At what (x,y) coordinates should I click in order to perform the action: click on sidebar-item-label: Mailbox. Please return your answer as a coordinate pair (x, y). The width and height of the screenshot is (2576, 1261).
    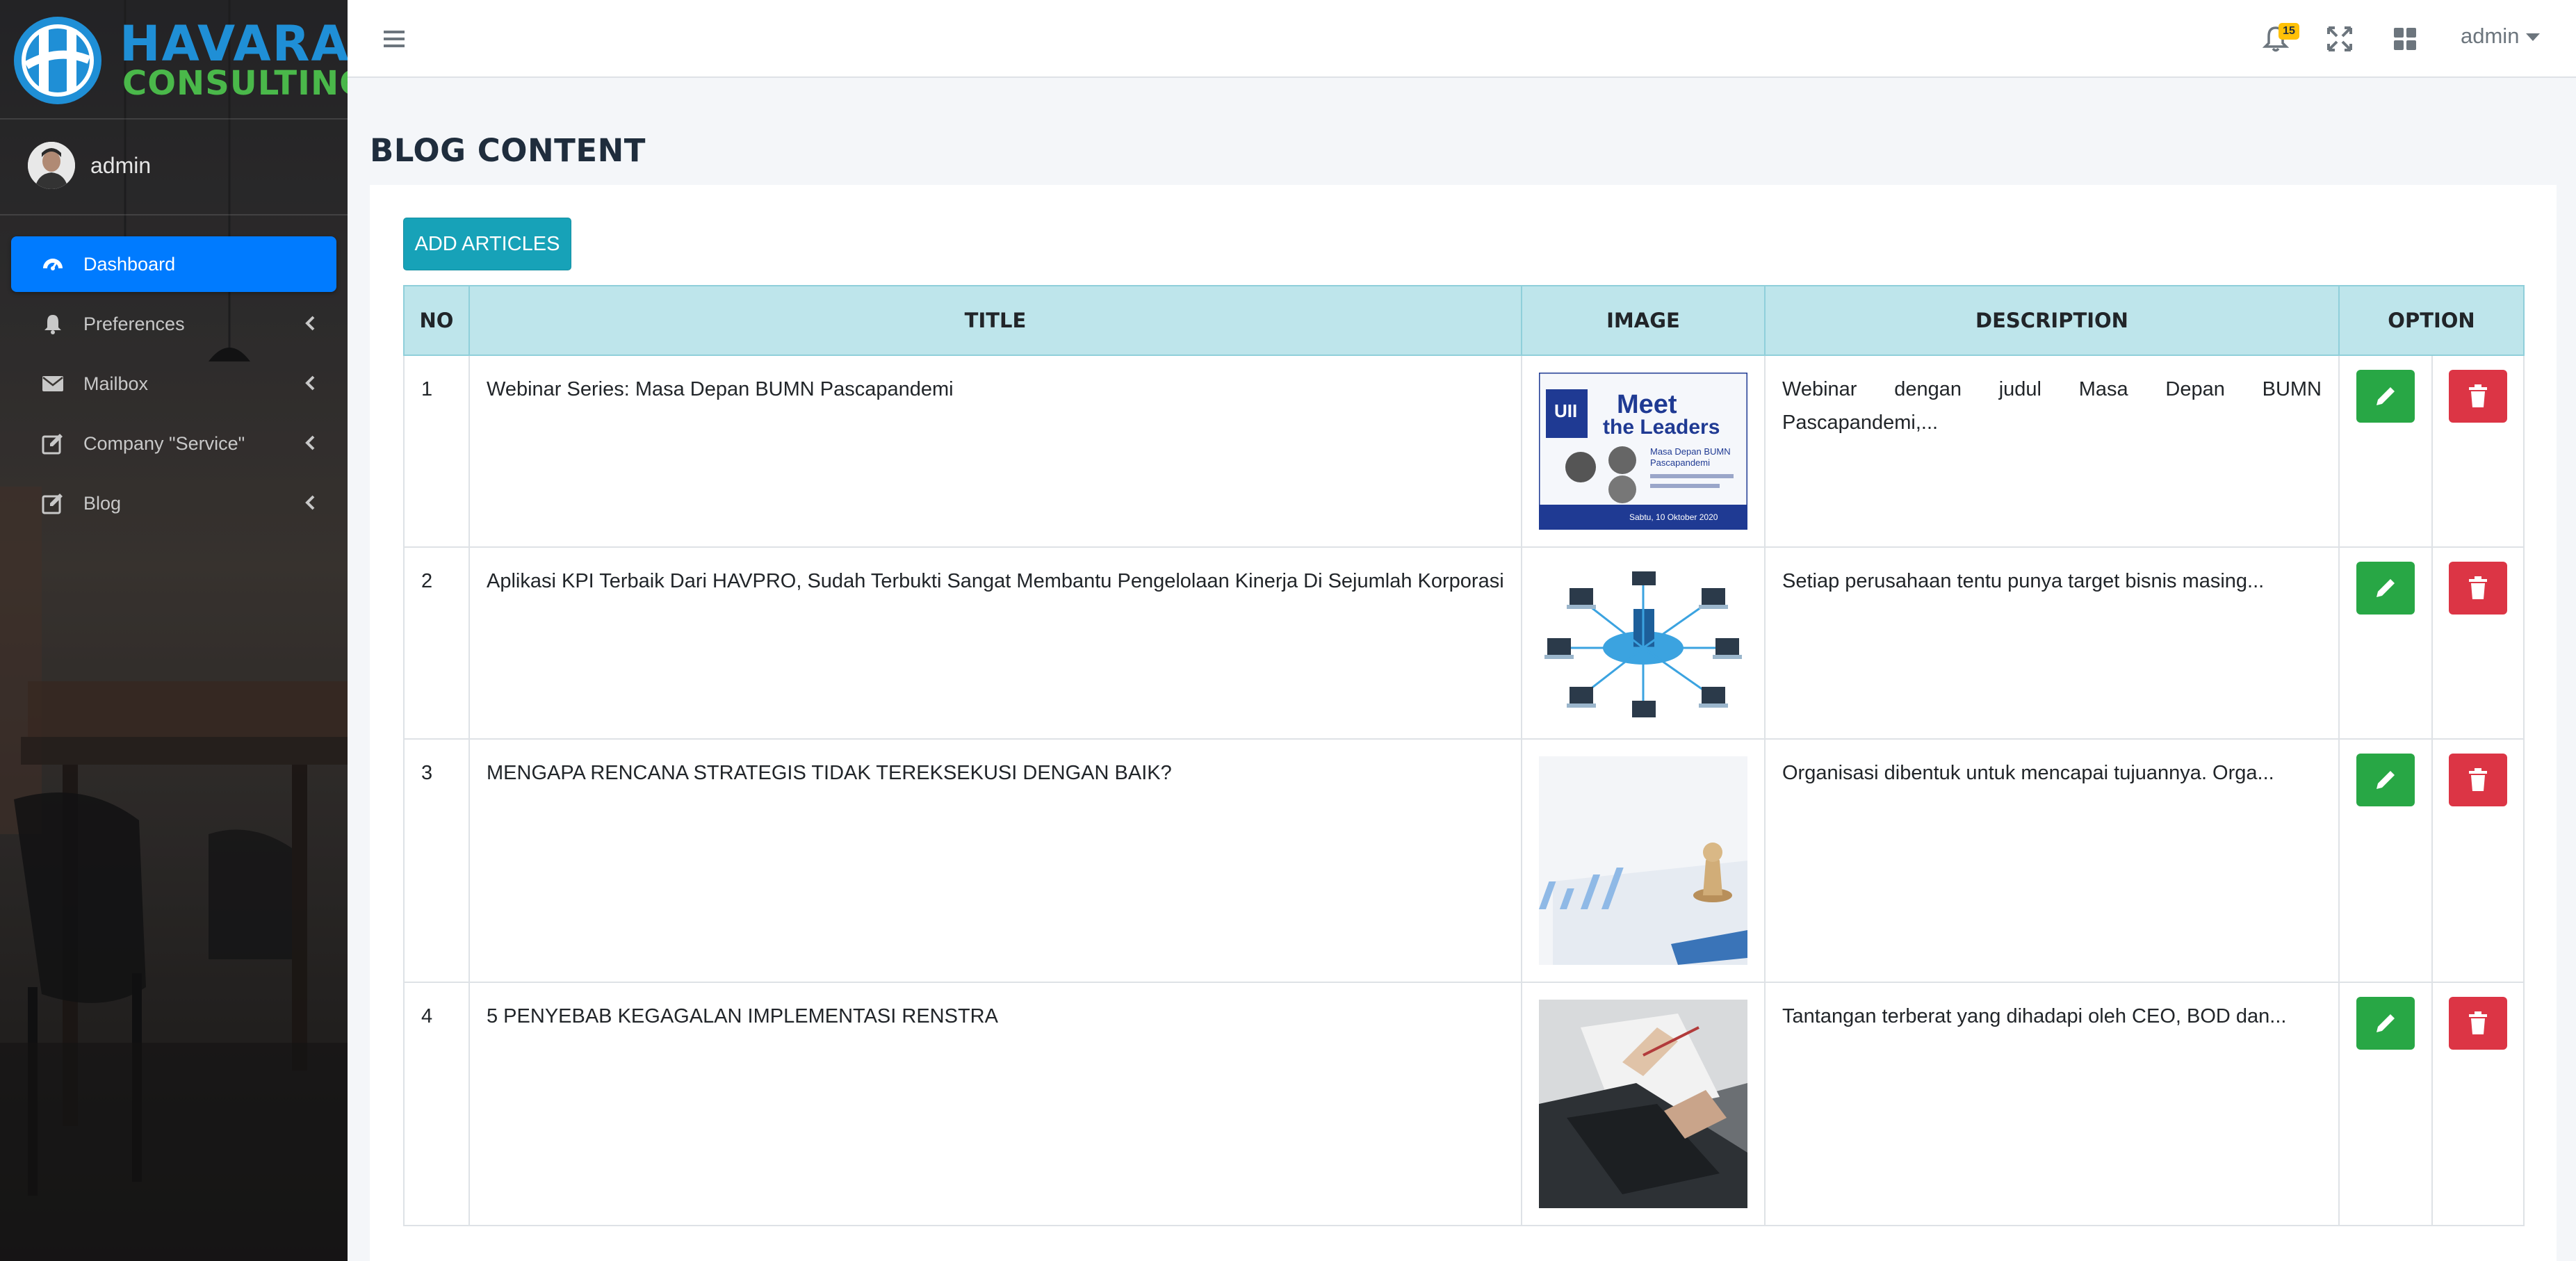
    Looking at the image, I should click on (116, 383).